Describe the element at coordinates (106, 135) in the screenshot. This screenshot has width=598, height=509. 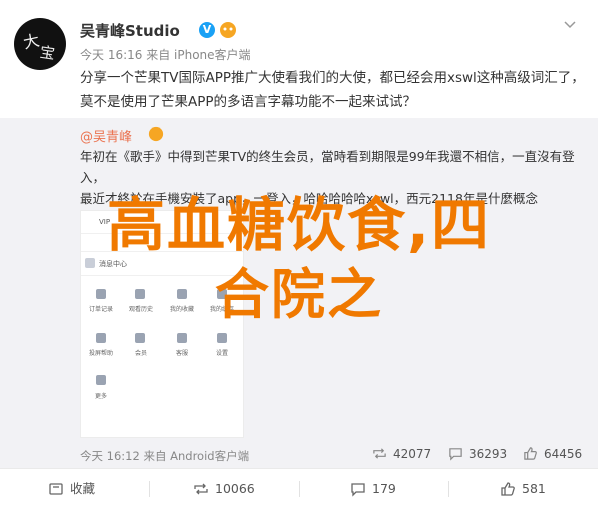
I see `quoted-author: @吴青峰` at that location.